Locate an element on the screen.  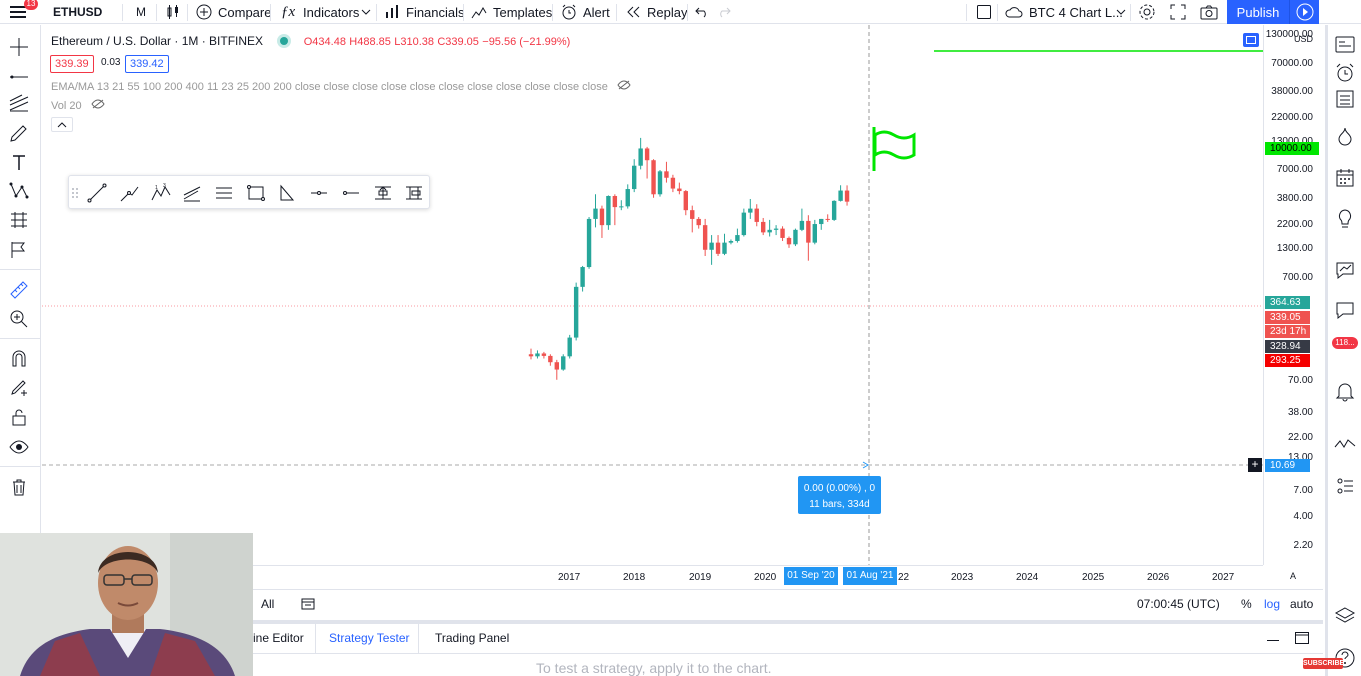
pulse-icon is located at coordinates (1345, 445).